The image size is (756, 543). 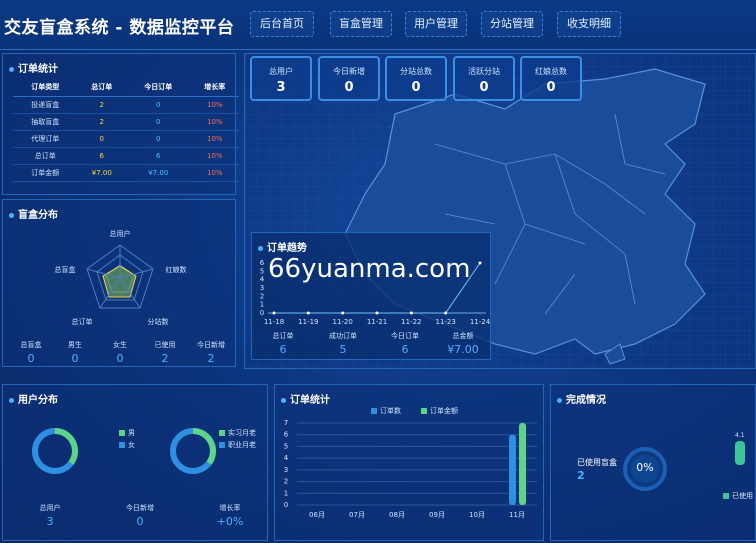 I want to click on stat-station-total: 分站总数 0, so click(x=416, y=78).